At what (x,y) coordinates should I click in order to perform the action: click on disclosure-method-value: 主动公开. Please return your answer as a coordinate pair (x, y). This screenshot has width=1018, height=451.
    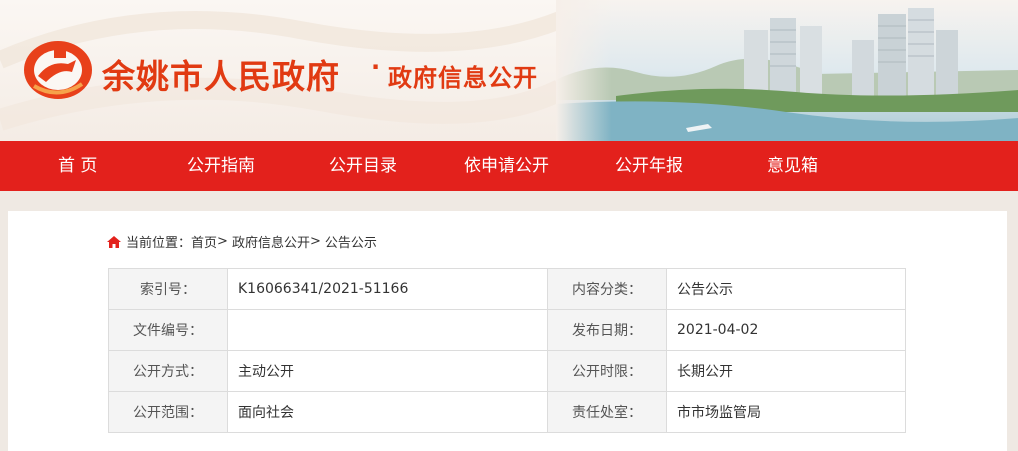
    Looking at the image, I should click on (387, 371).